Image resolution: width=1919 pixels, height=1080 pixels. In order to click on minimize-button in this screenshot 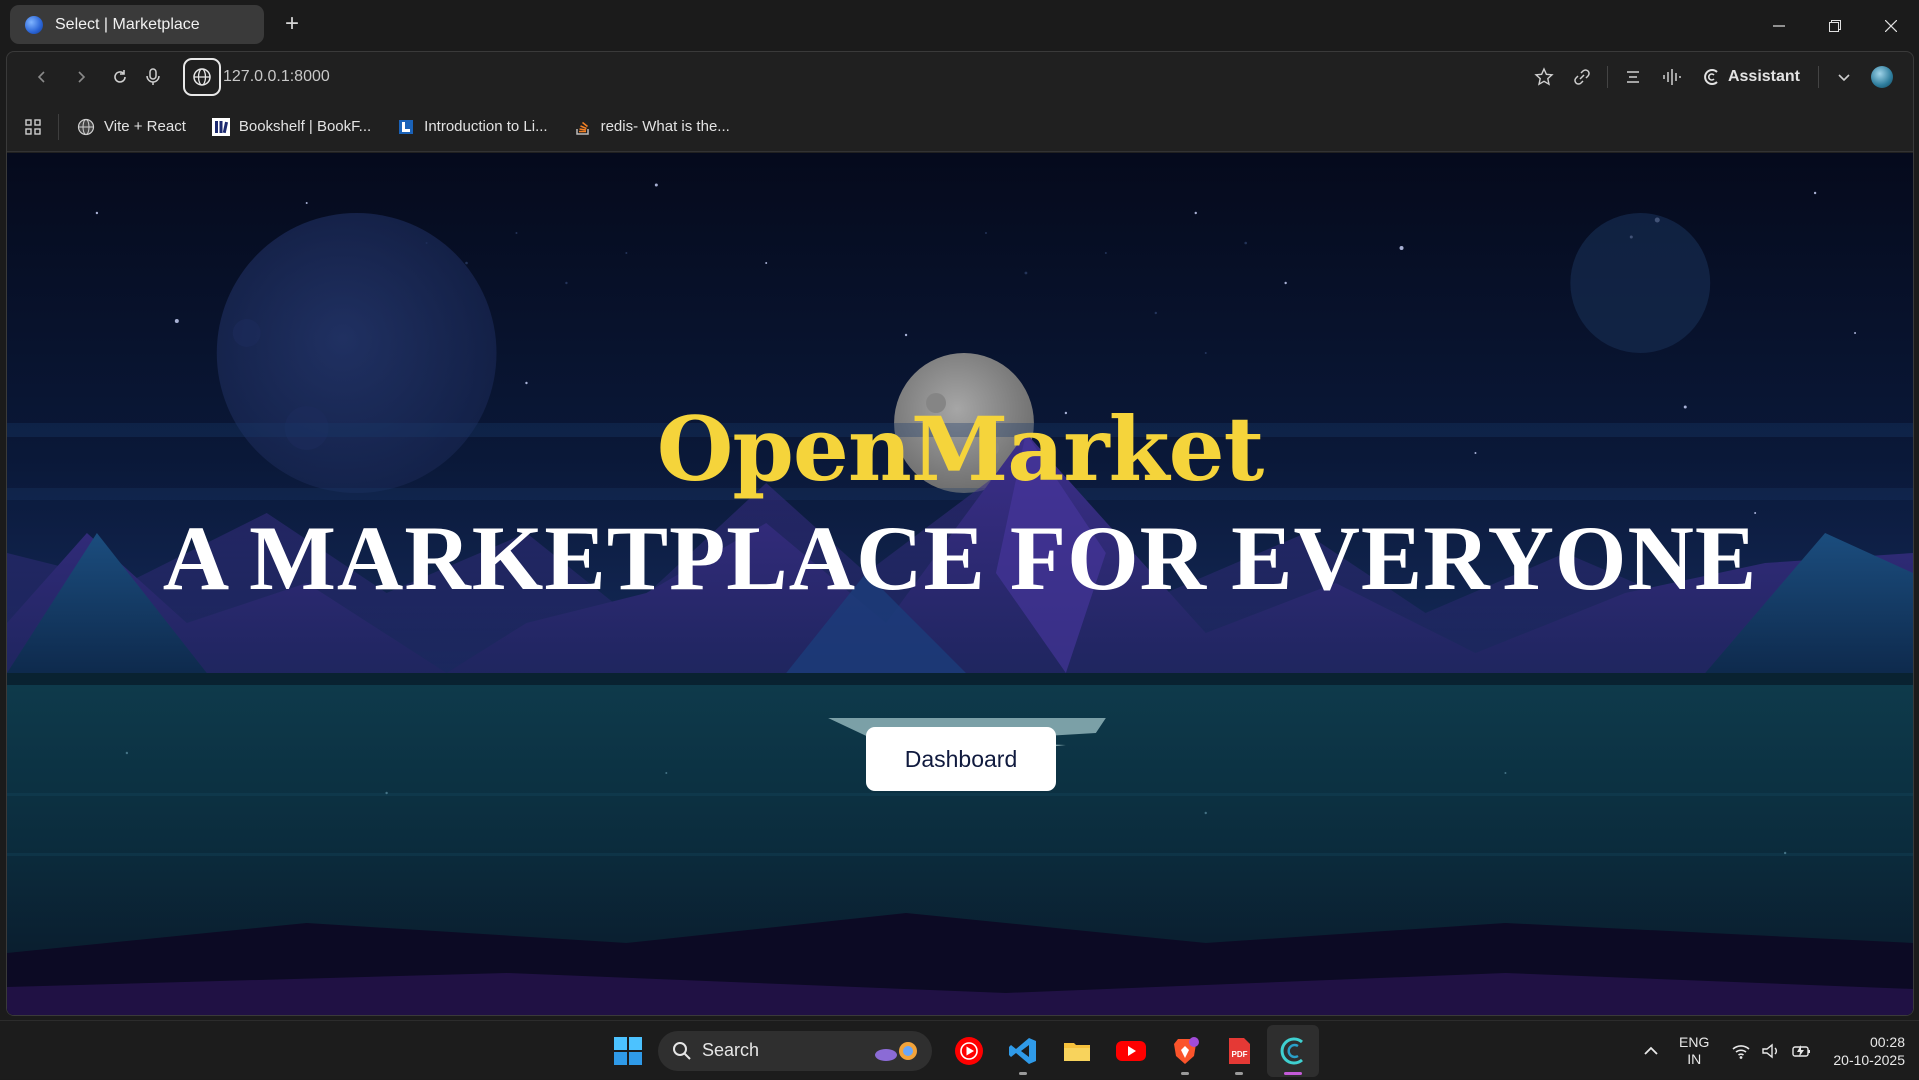, I will do `click(1779, 25)`.